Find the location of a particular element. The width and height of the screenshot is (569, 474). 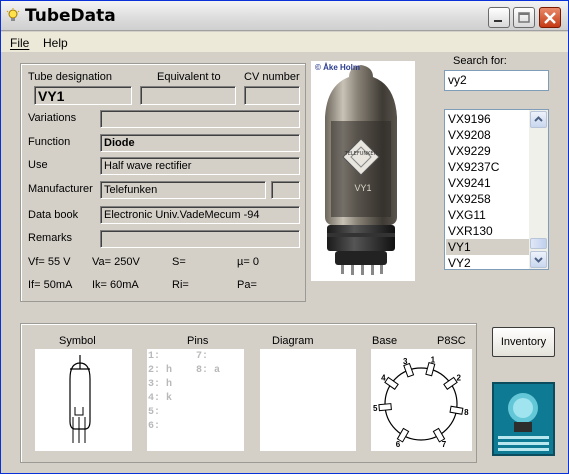

pa-value: Pa= is located at coordinates (247, 285).